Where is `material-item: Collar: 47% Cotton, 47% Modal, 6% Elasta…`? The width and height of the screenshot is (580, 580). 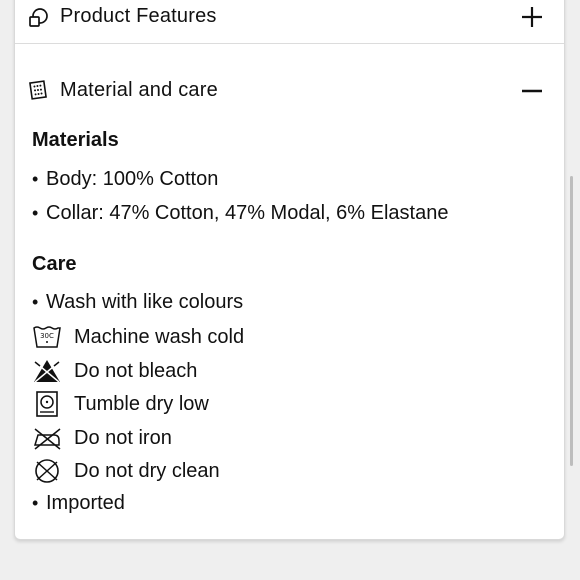 material-item: Collar: 47% Cotton, 47% Modal, 6% Elasta… is located at coordinates (247, 213).